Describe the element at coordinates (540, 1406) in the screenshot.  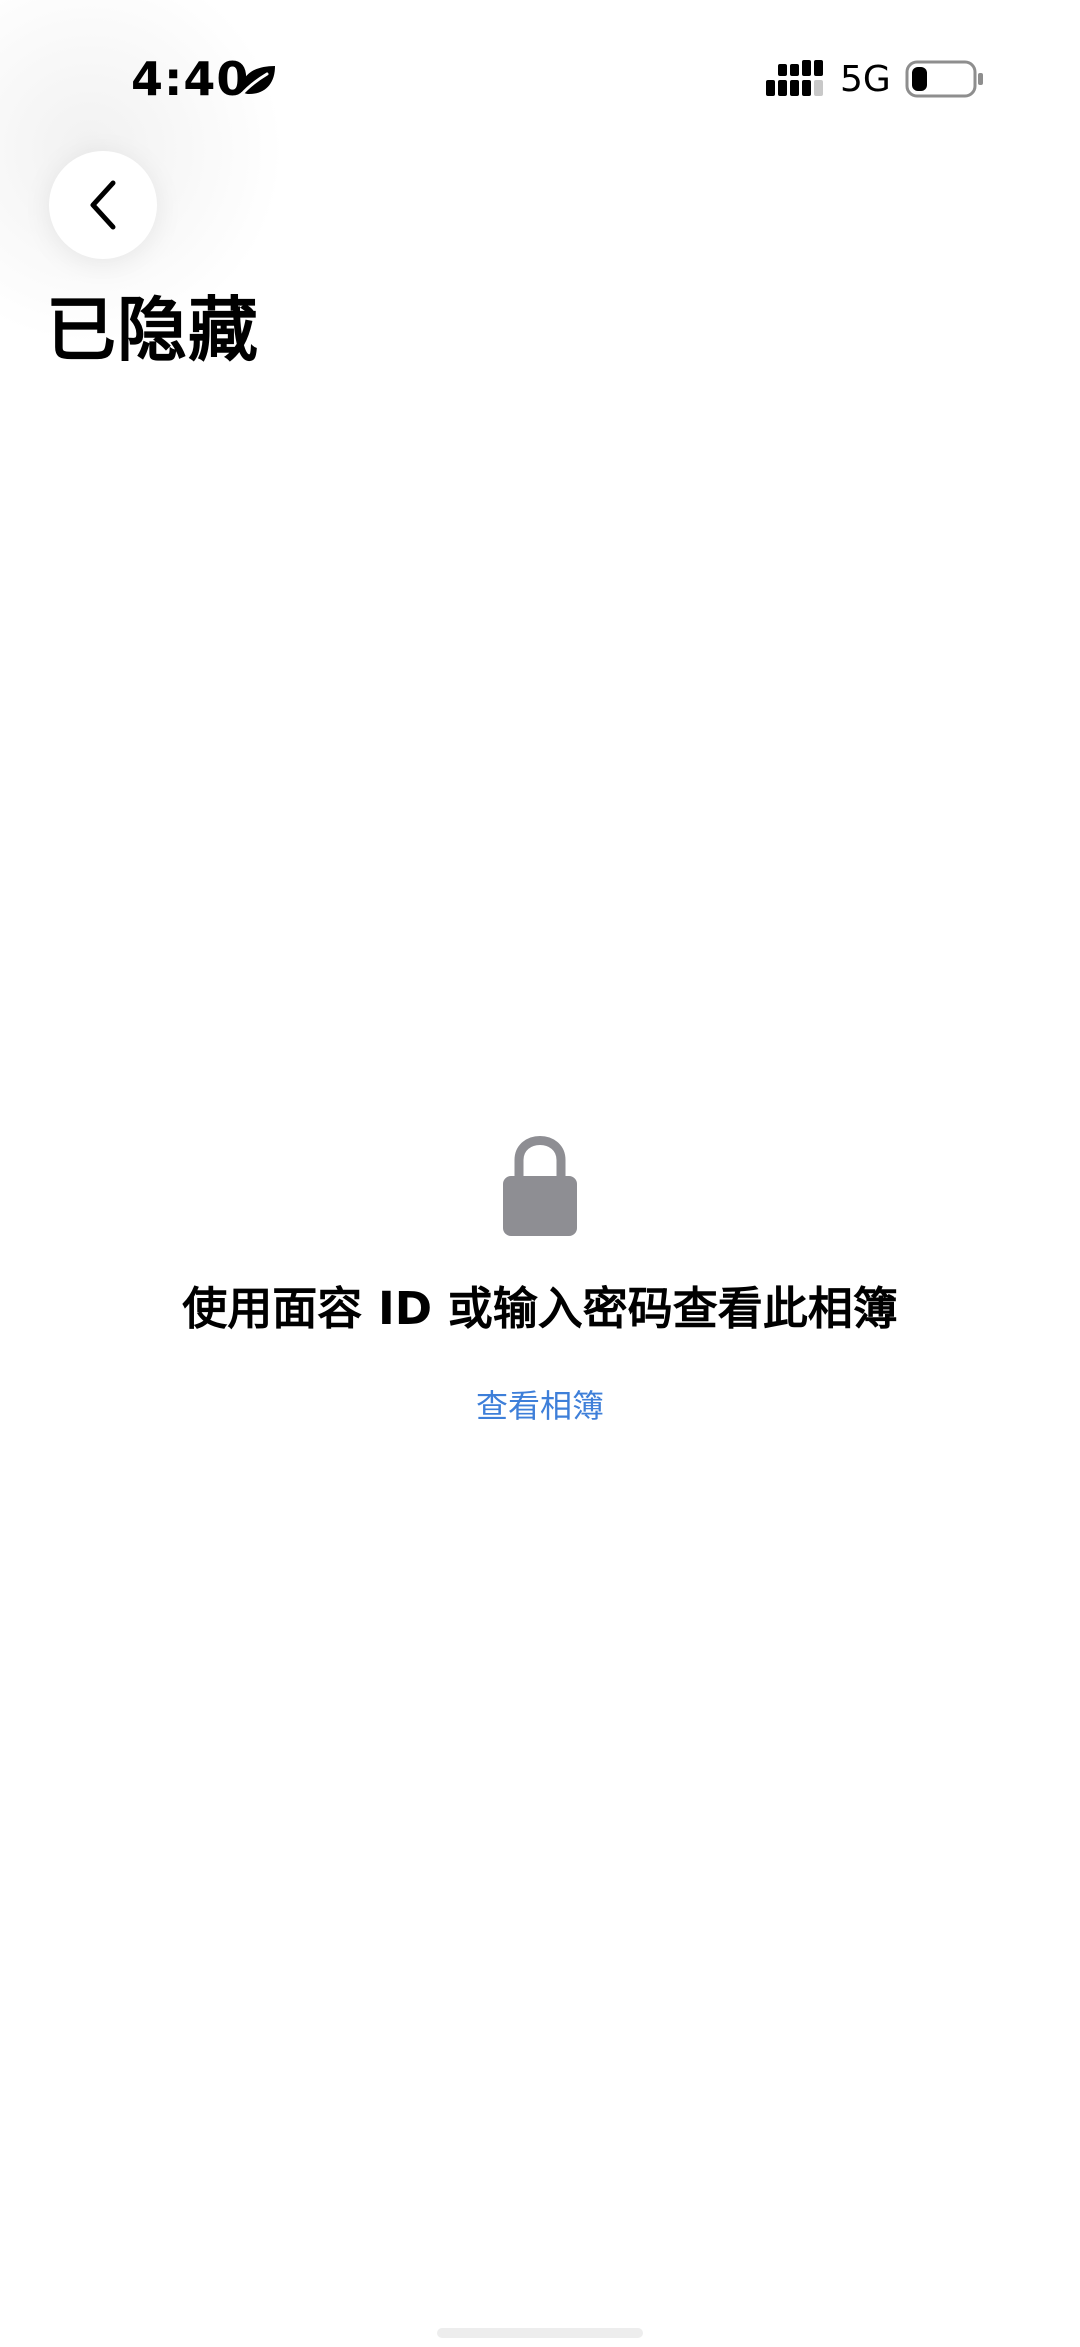
I see `view-album-button: 查看相簿` at that location.